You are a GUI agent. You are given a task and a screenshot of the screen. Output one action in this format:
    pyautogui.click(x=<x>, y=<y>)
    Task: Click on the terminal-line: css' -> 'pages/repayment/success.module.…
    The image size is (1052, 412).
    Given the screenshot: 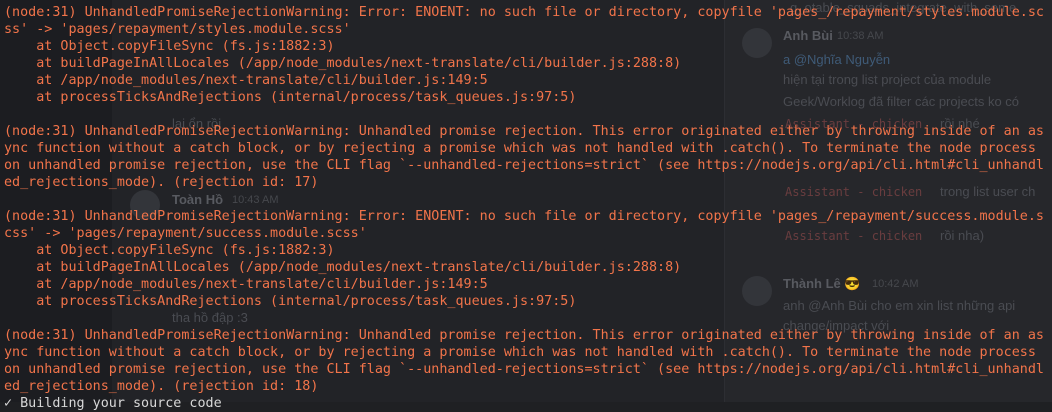 What is the action you would take?
    pyautogui.click(x=185, y=233)
    